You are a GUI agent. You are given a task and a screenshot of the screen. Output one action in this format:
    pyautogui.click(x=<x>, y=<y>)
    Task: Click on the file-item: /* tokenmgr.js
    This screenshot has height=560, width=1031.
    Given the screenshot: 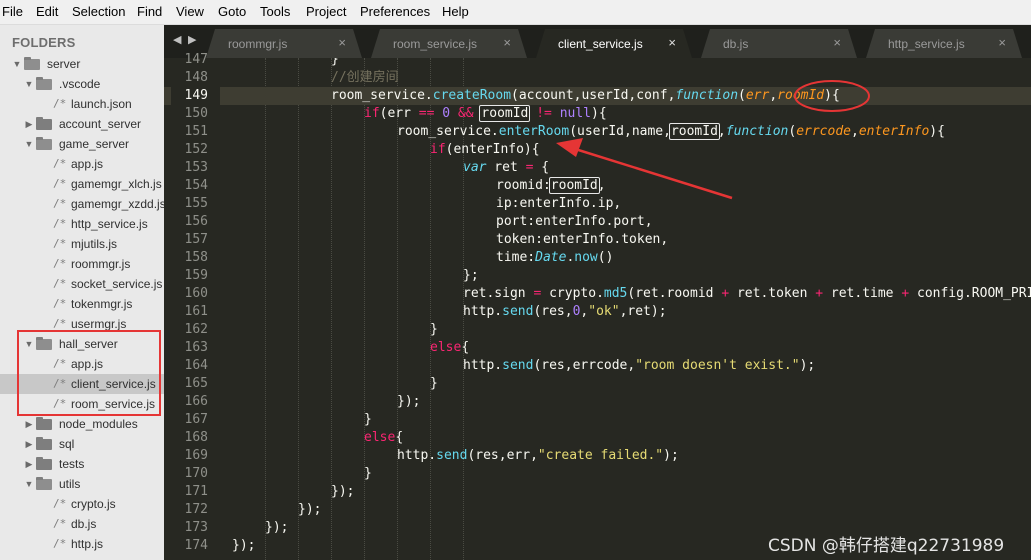 What is the action you would take?
    pyautogui.click(x=82, y=304)
    